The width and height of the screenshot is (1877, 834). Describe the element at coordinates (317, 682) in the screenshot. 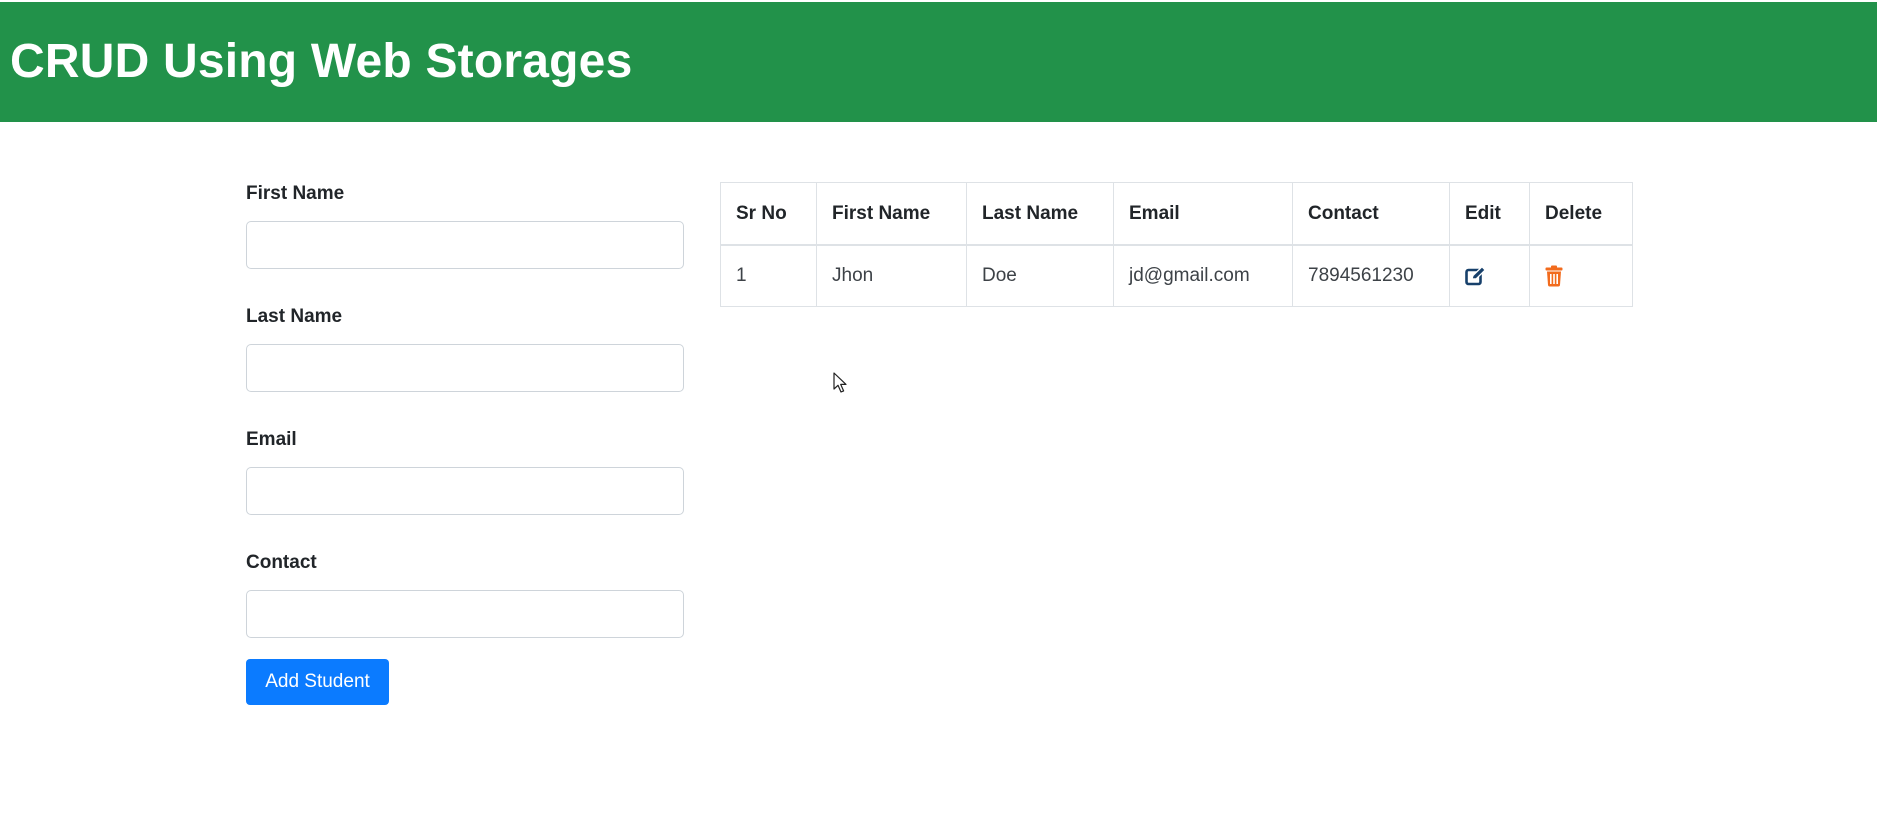

I see `add-student-button: Add Student` at that location.